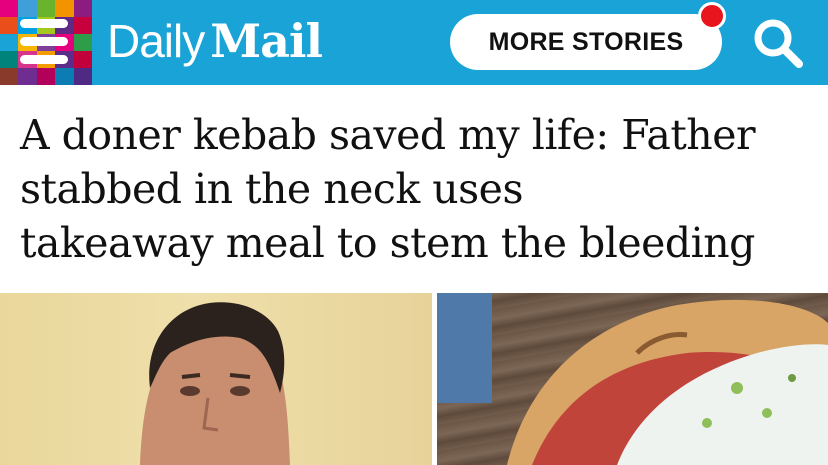  Describe the element at coordinates (44, 42) in the screenshot. I see `hamburger-menu-icon` at that location.